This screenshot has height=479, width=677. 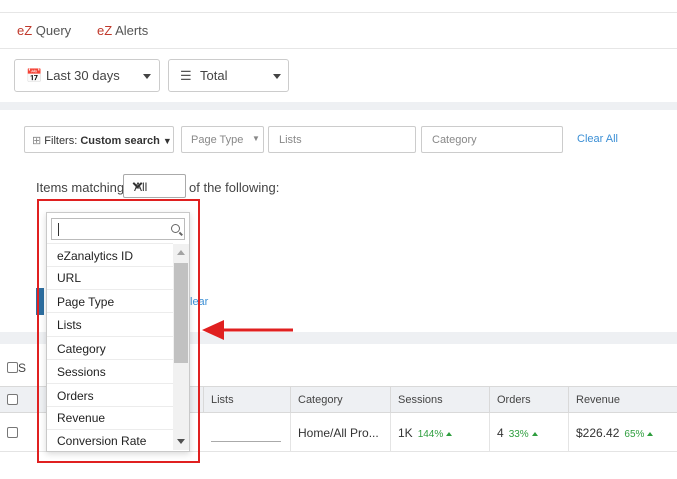 What do you see at coordinates (634, 434) in the screenshot?
I see `revenue-change: 65%` at bounding box center [634, 434].